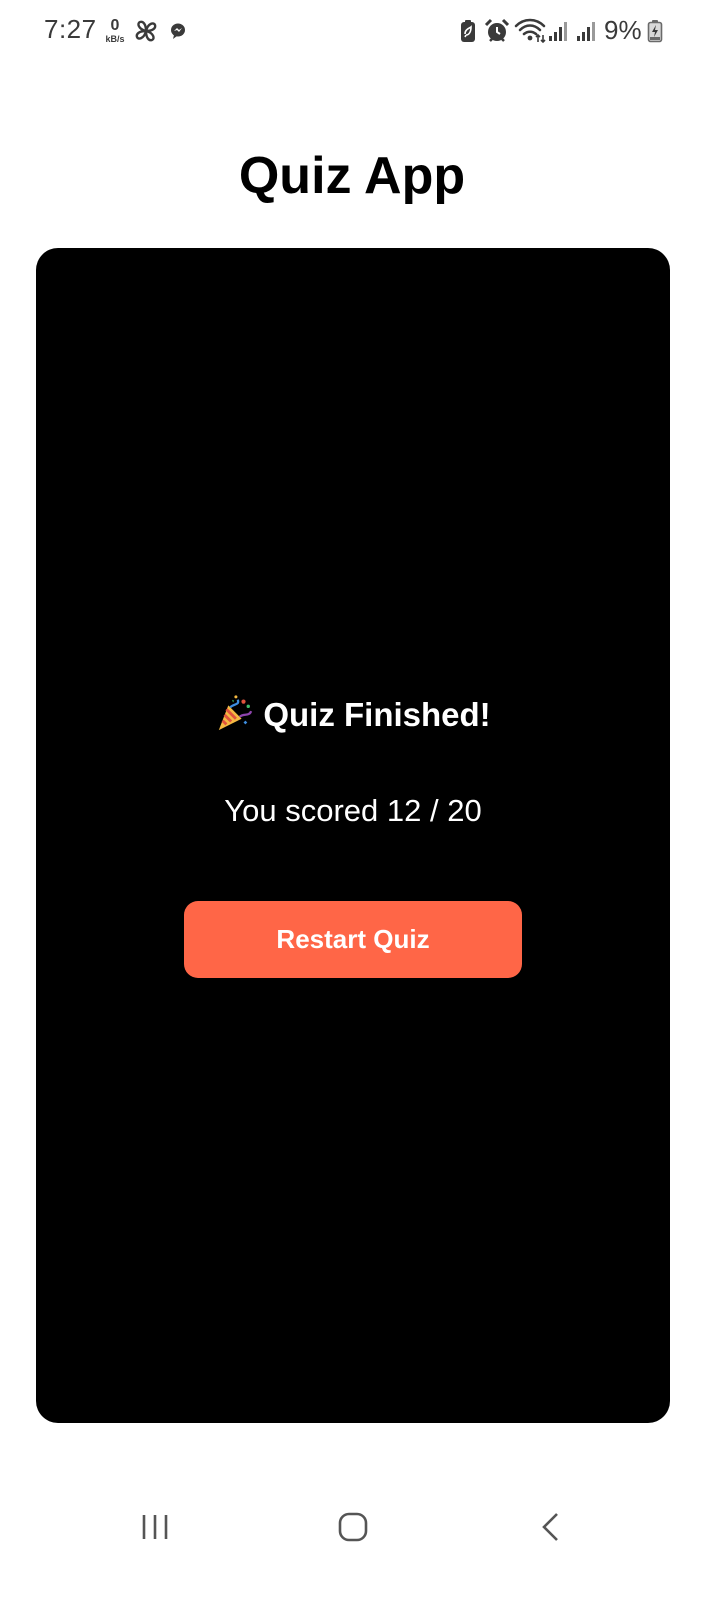 Image resolution: width=720 pixels, height=1600 pixels. What do you see at coordinates (623, 30) in the screenshot?
I see `battery-percent: 9%` at bounding box center [623, 30].